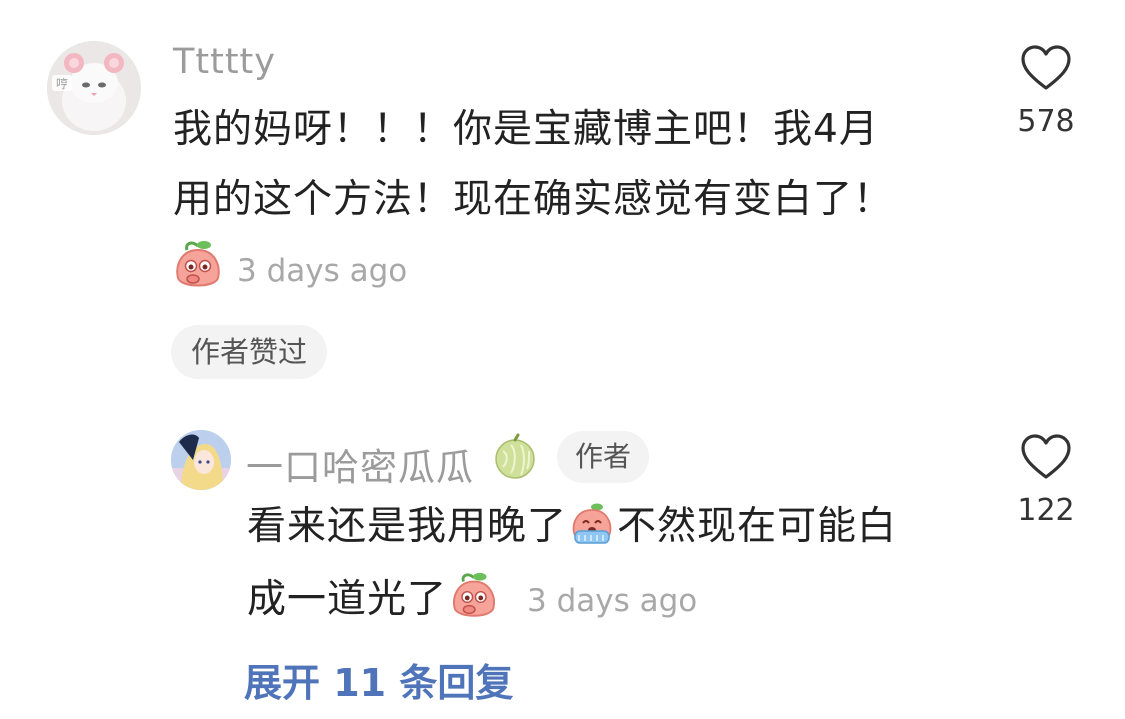 The height and width of the screenshot is (719, 1125). I want to click on reply-timestamp: 3 days ago, so click(612, 601).